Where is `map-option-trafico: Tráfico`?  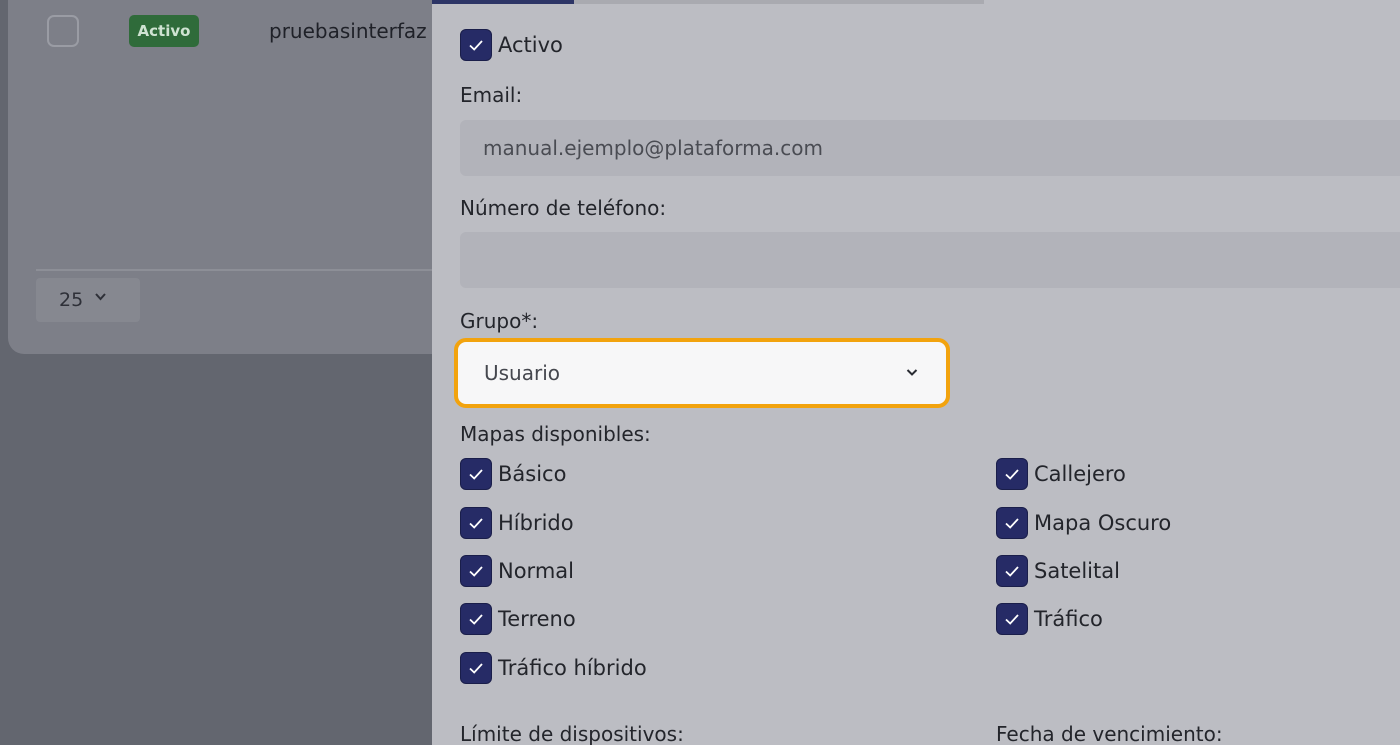
map-option-trafico: Tráfico is located at coordinates (1049, 619).